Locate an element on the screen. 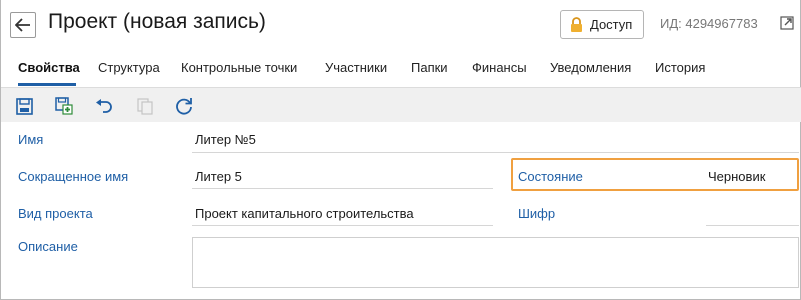 This screenshot has height=300, width=801. open-external-button is located at coordinates (787, 23).